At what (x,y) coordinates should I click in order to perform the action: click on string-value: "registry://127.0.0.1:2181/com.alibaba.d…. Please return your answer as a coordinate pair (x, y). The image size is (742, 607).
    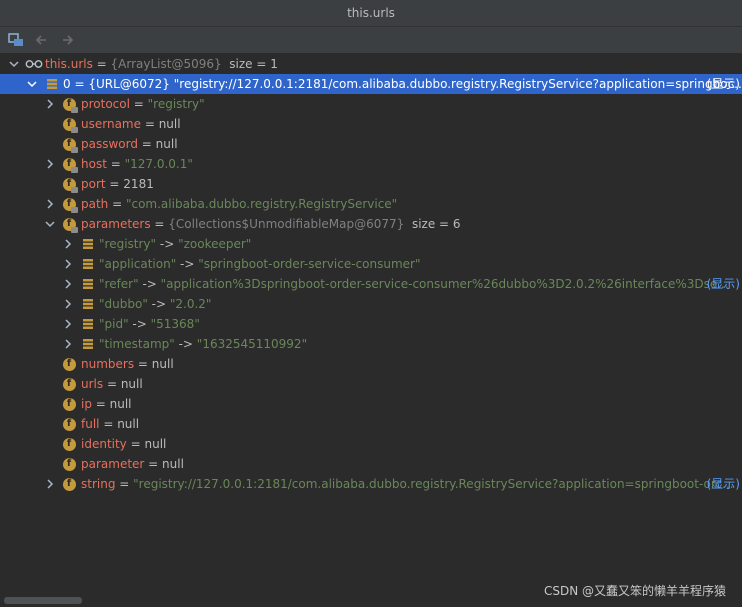
    Looking at the image, I should click on (457, 84).